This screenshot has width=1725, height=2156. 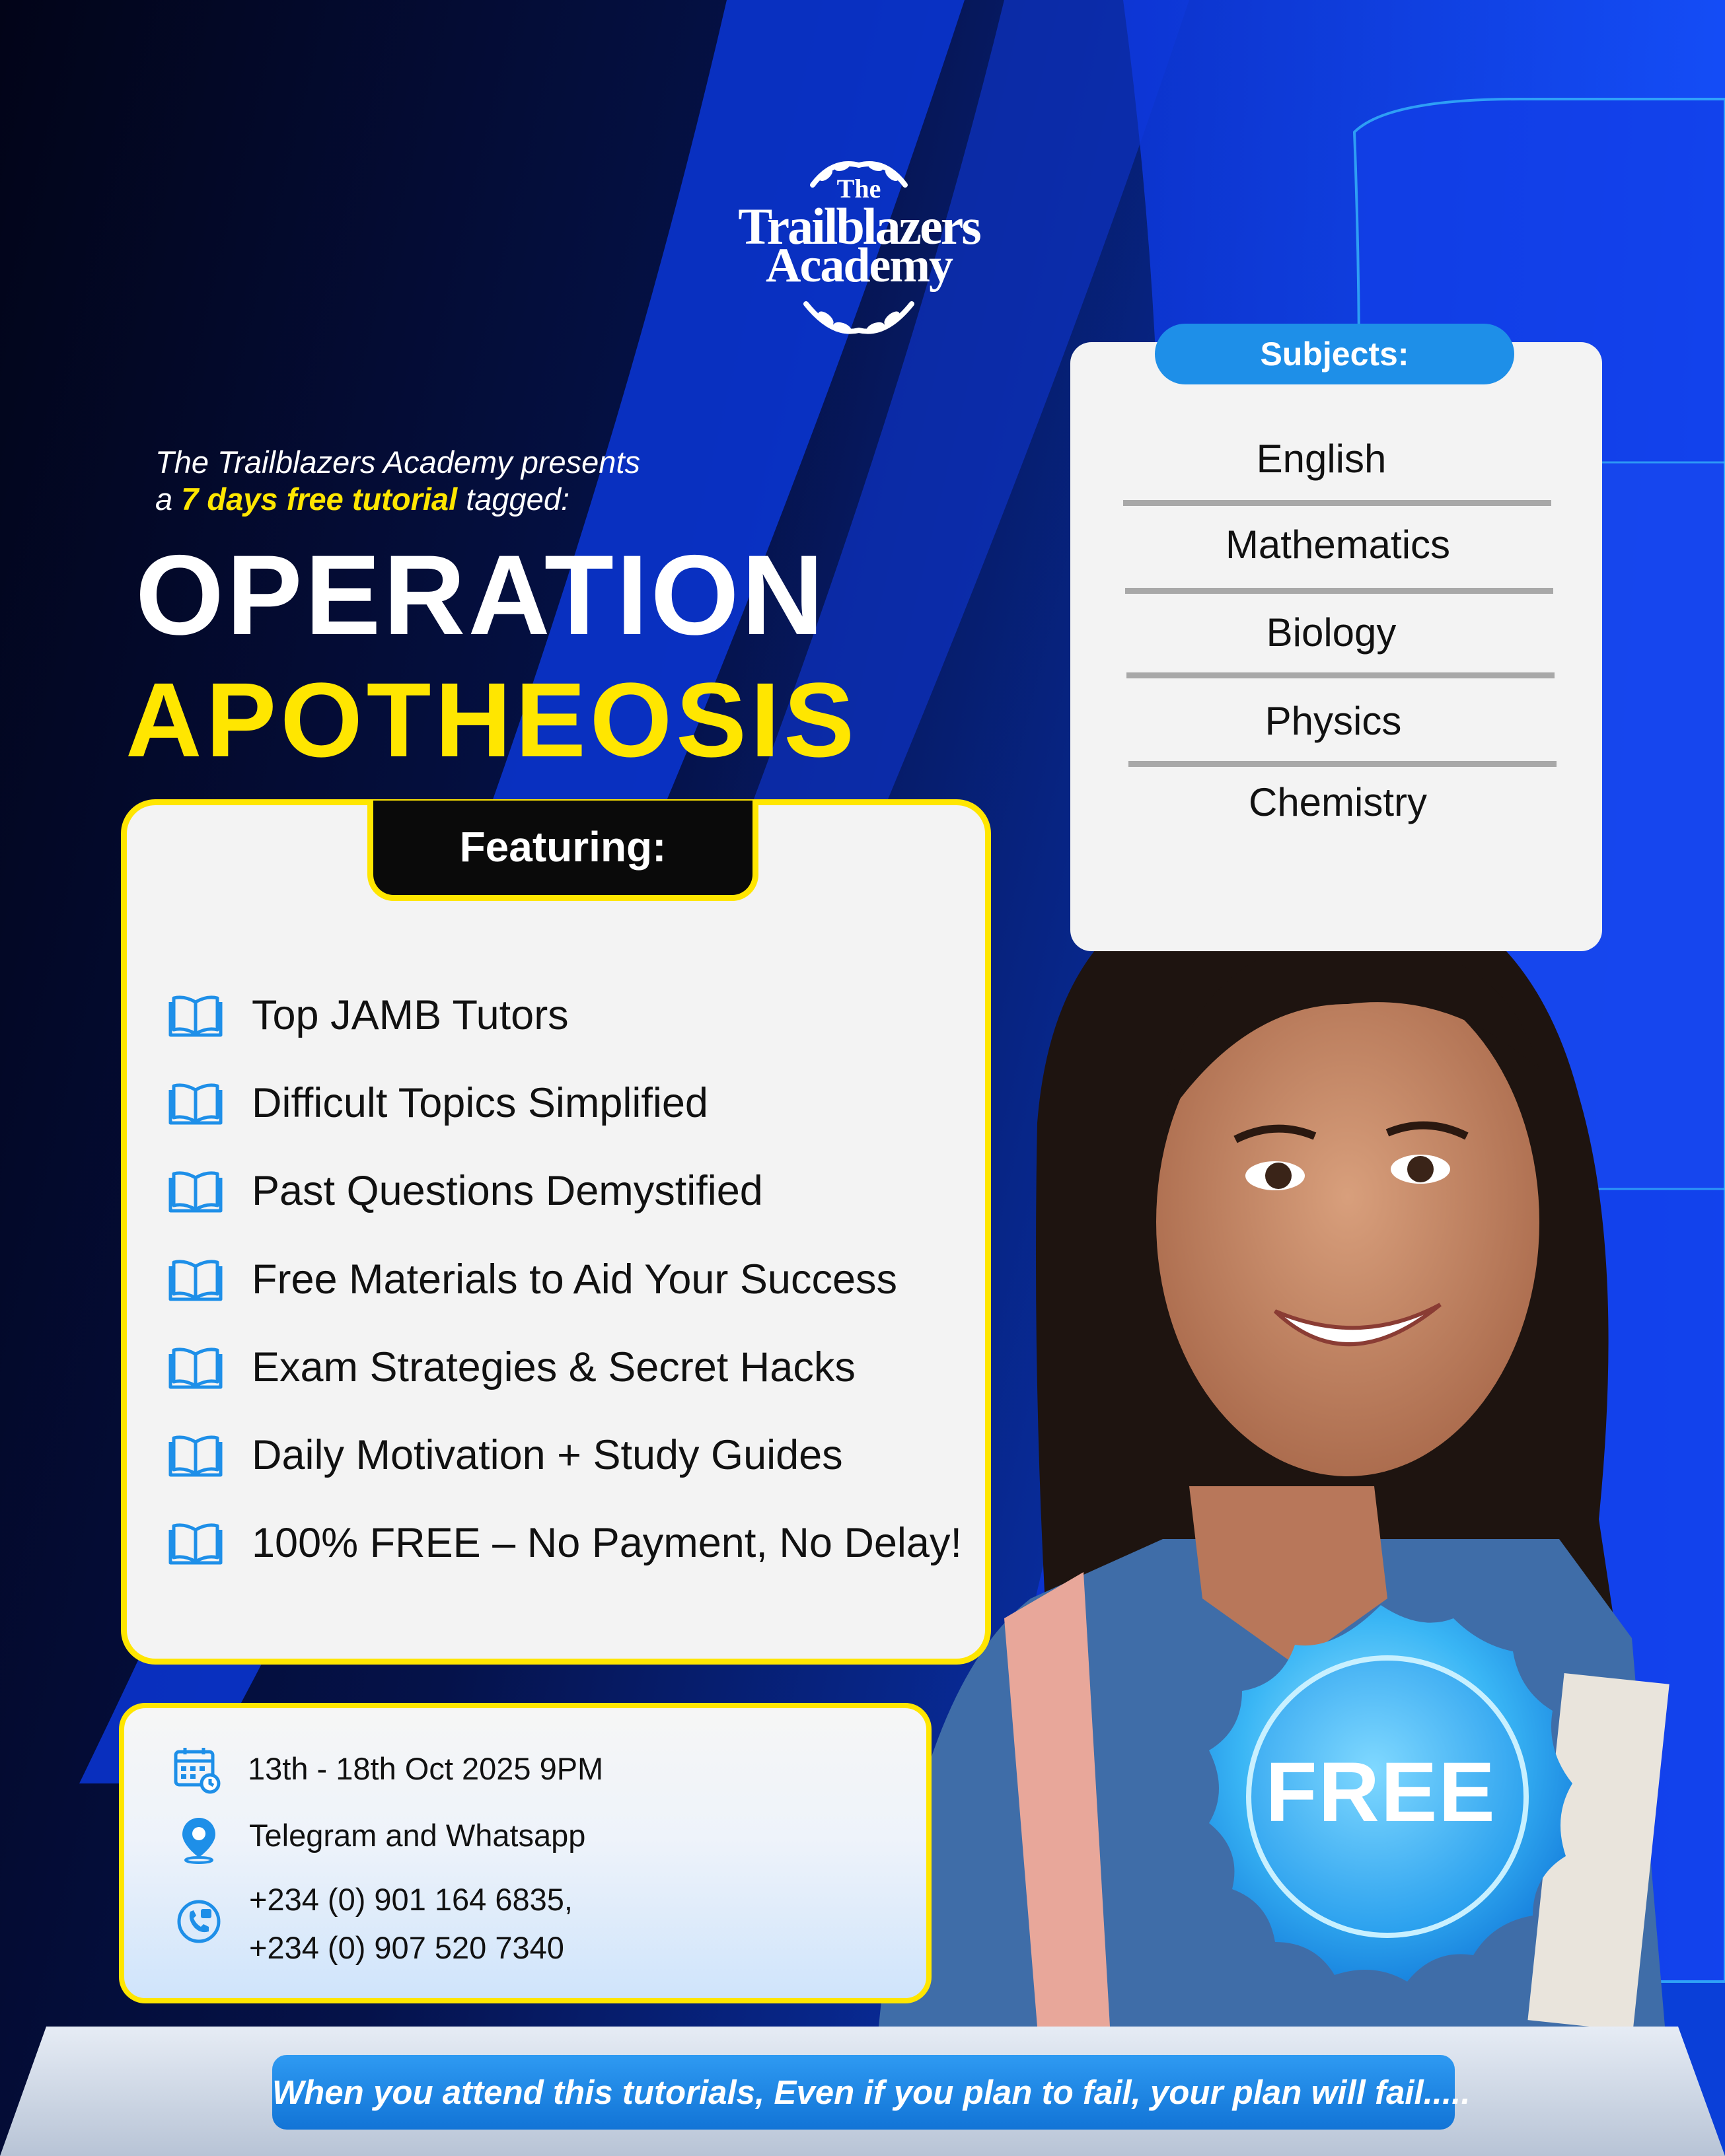 I want to click on featuring-label: Featuring:, so click(x=562, y=851).